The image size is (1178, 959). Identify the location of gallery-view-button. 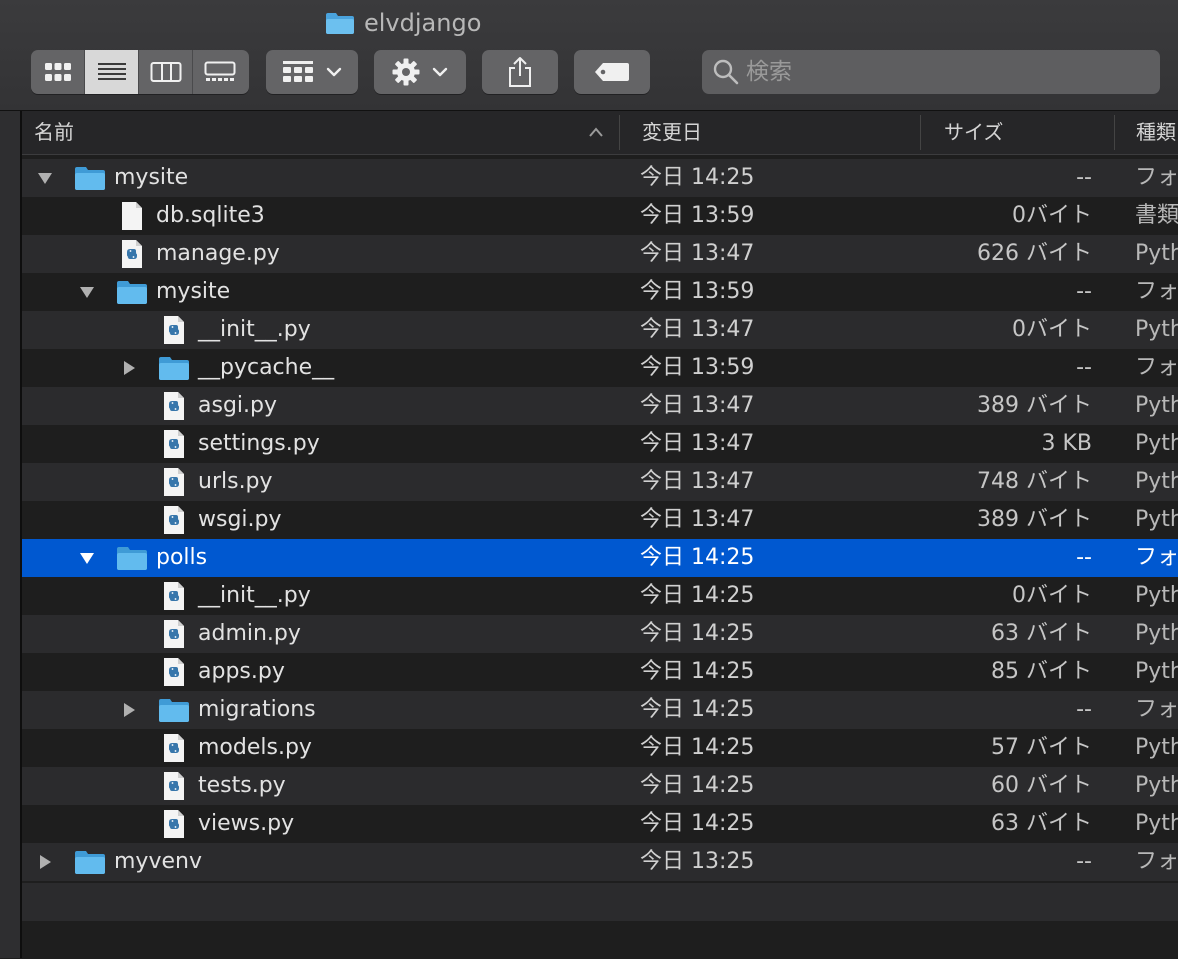
(220, 72).